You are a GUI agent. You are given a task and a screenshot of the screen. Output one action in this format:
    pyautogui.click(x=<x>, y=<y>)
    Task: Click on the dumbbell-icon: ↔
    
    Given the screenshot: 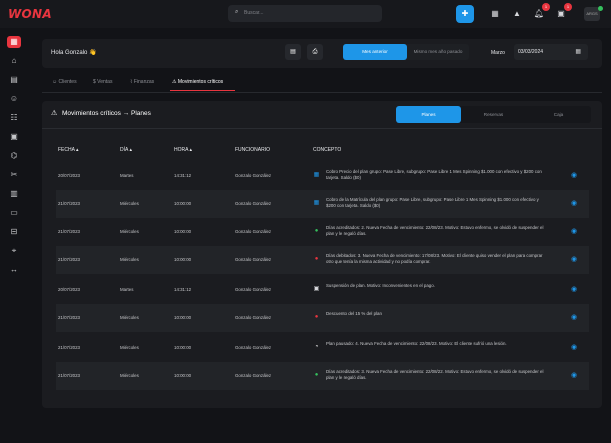 What is the action you would take?
    pyautogui.click(x=14, y=270)
    